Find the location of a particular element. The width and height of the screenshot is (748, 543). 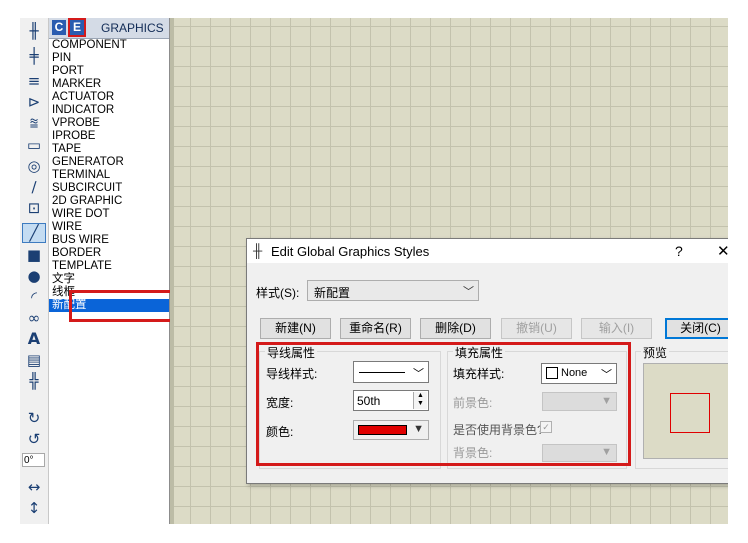

panel-title: GRAPHICS is located at coordinates (132, 28).